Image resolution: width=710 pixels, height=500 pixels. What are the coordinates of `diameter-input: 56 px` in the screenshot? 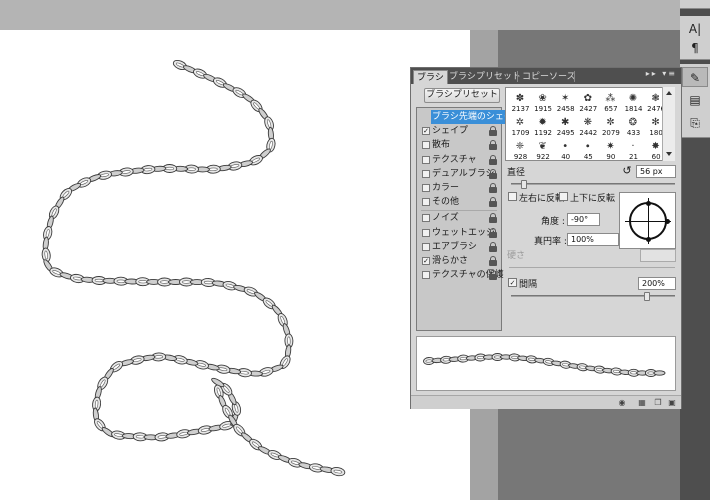 It's located at (656, 171).